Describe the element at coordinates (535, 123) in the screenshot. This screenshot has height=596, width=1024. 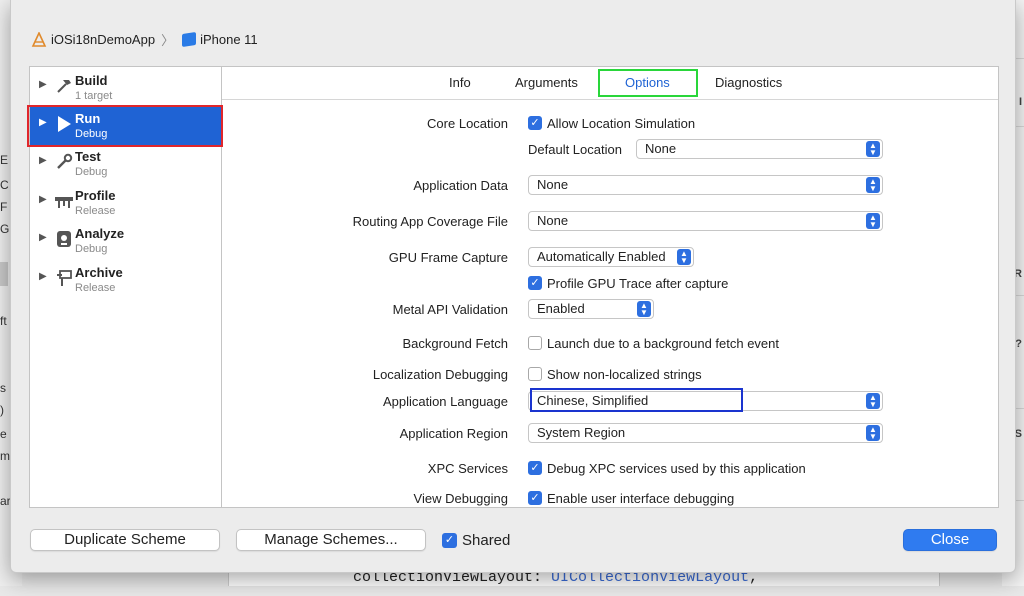
I see `allow-location-simulation-checkbox: ✓` at that location.